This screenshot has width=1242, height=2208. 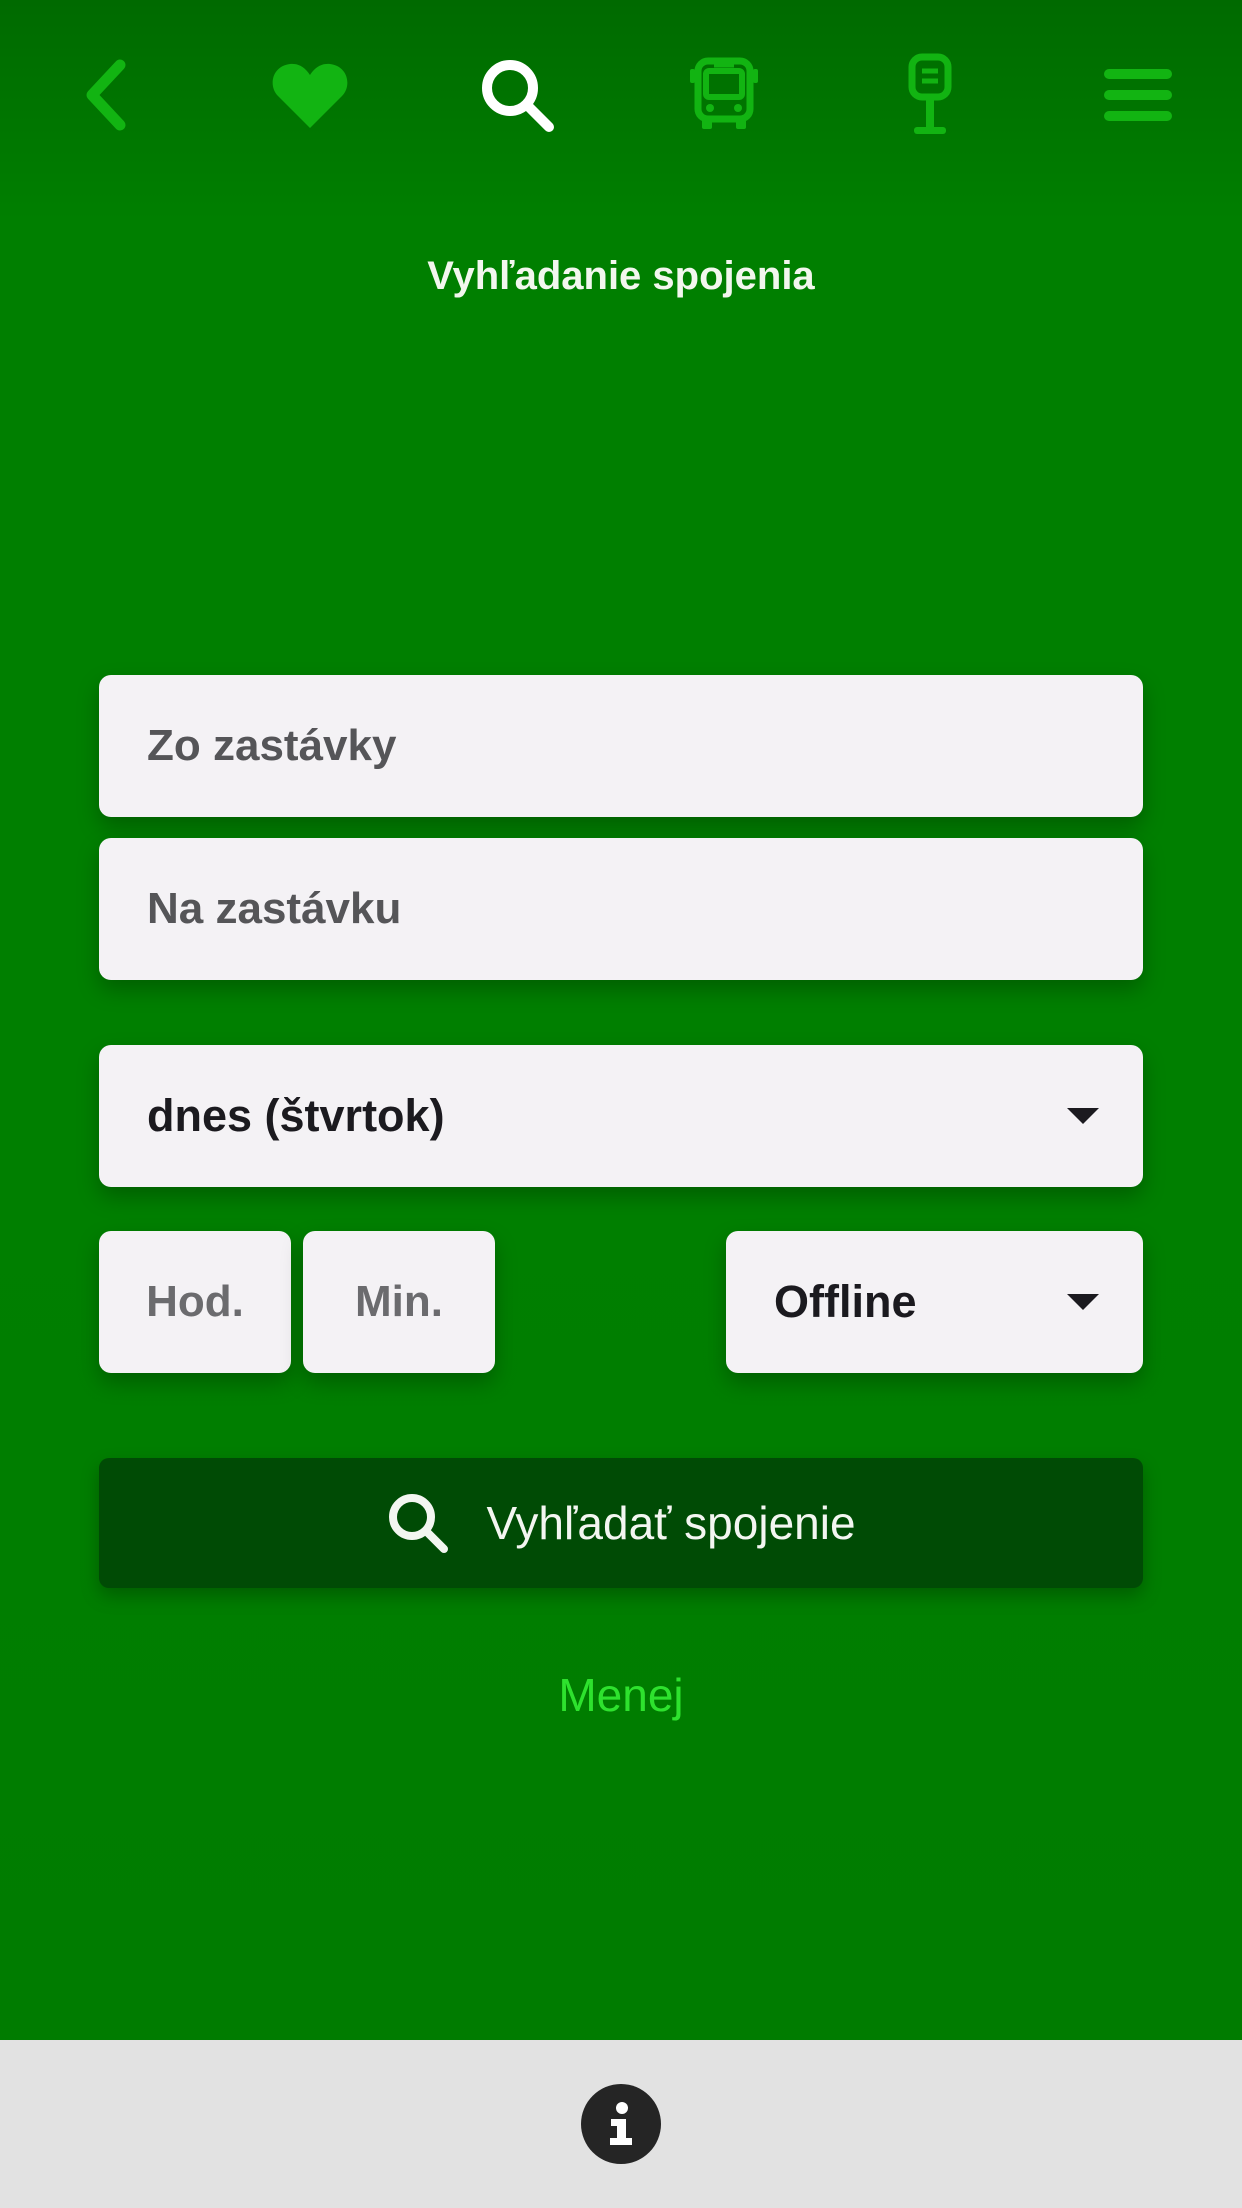 I want to click on to-stop-field, so click(x=621, y=909).